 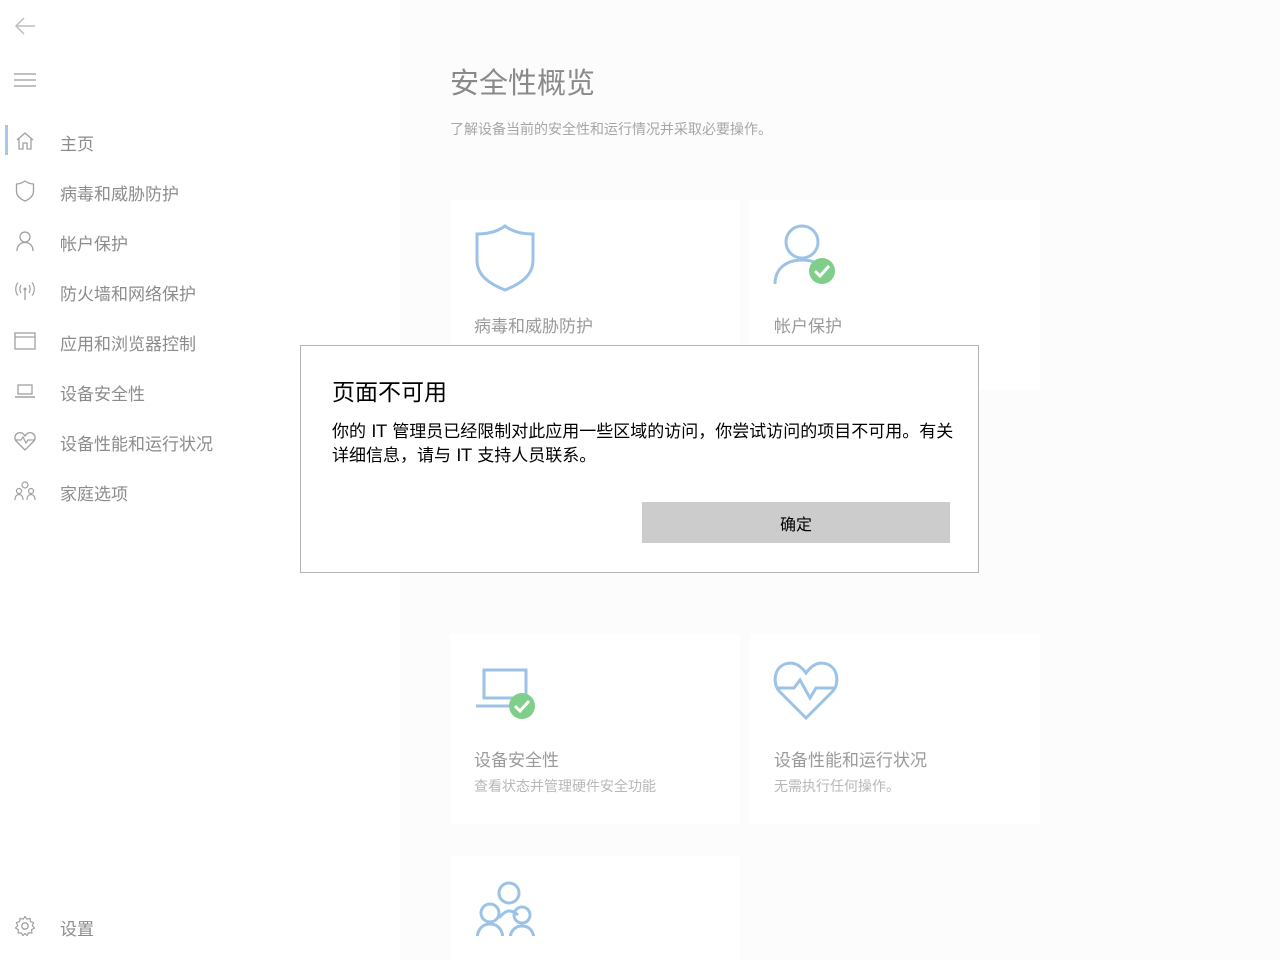 I want to click on sidebar-item-home: 主页, so click(x=200, y=141).